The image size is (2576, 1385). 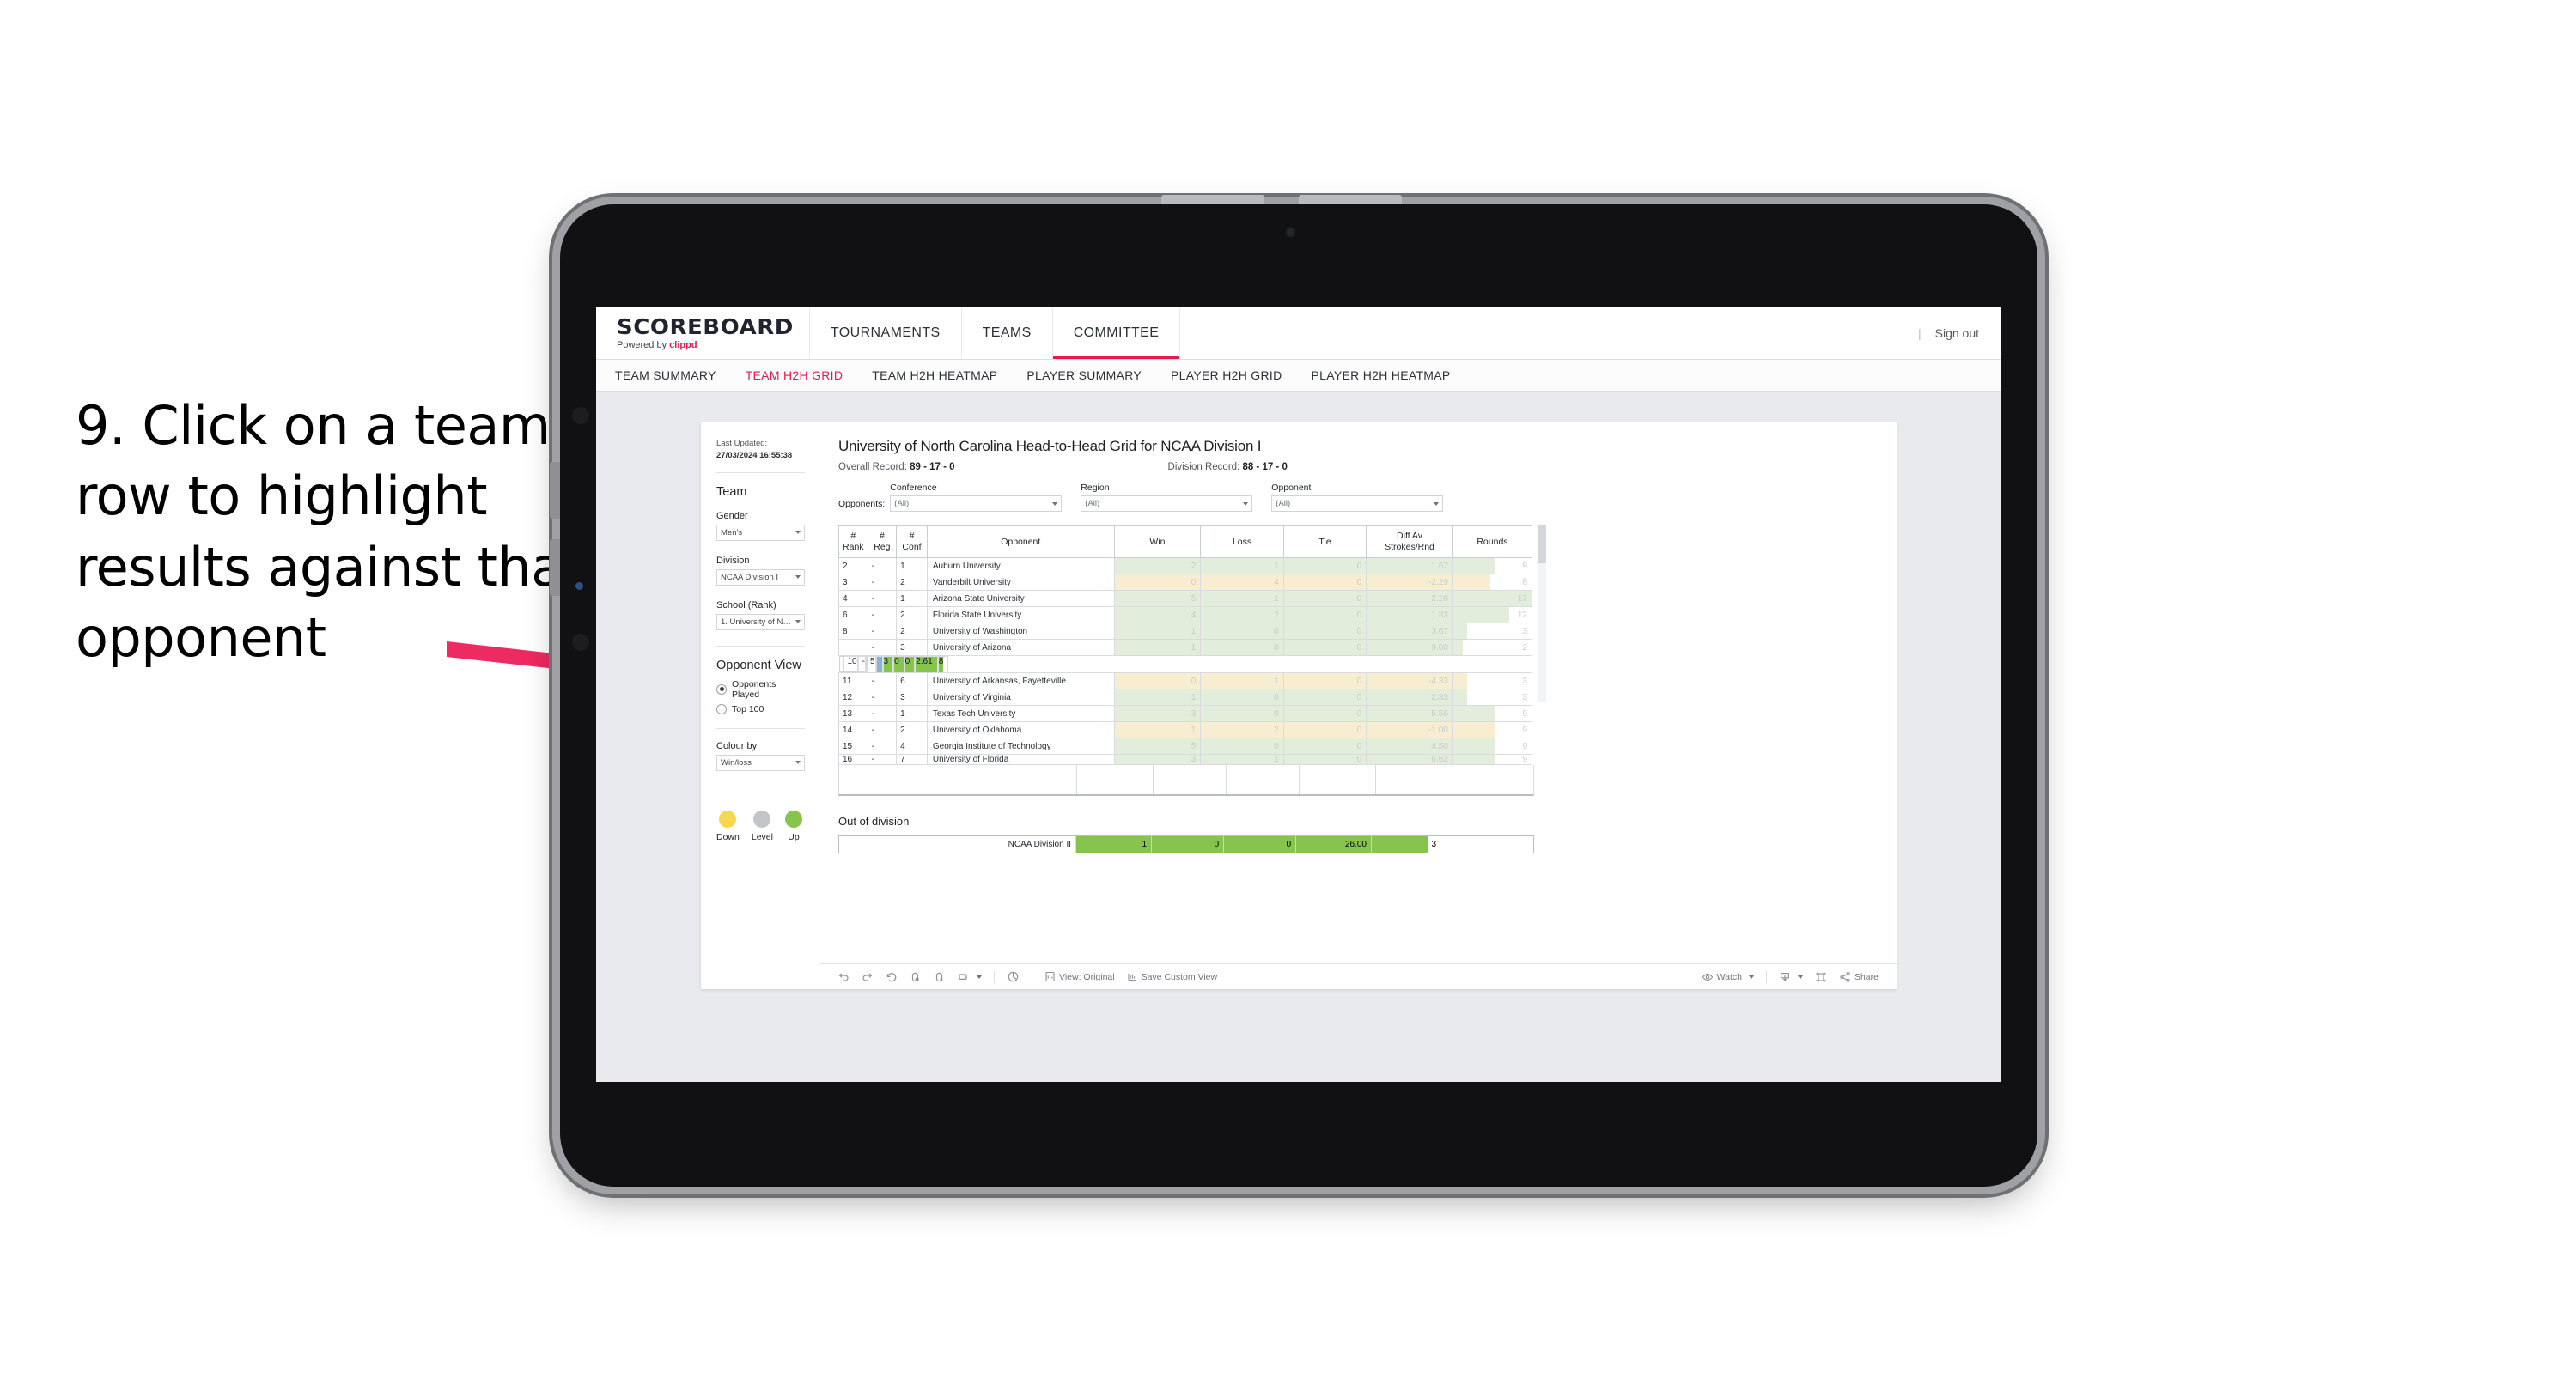 What do you see at coordinates (1542, 544) in the screenshot?
I see `table-scrollbar-thumb` at bounding box center [1542, 544].